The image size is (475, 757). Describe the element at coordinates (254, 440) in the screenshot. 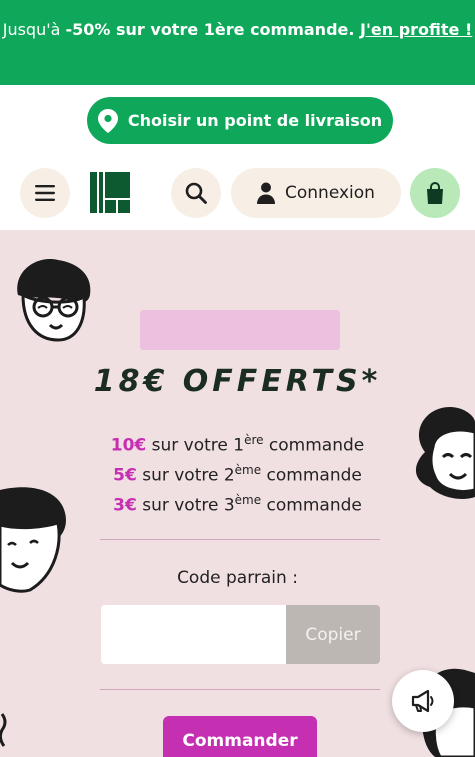

I see `offer-ordinal: ère` at that location.